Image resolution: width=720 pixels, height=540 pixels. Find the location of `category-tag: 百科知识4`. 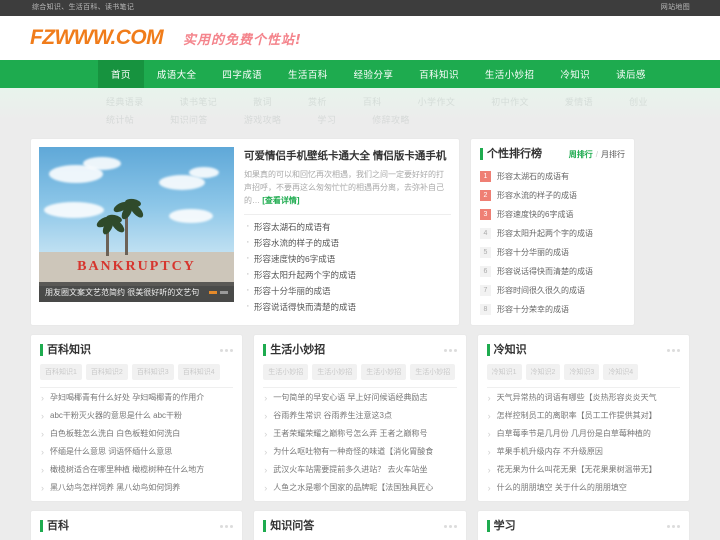

category-tag: 百科知识4 is located at coordinates (198, 372).